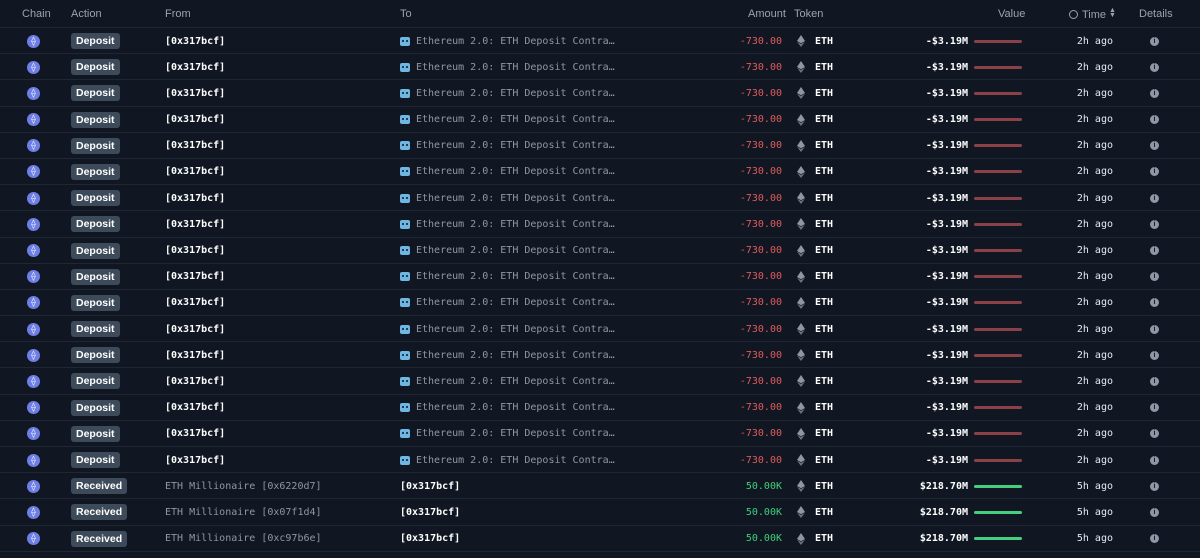 The height and width of the screenshot is (558, 1200). What do you see at coordinates (1092, 14) in the screenshot?
I see `header-time: Time ▲ ▼` at bounding box center [1092, 14].